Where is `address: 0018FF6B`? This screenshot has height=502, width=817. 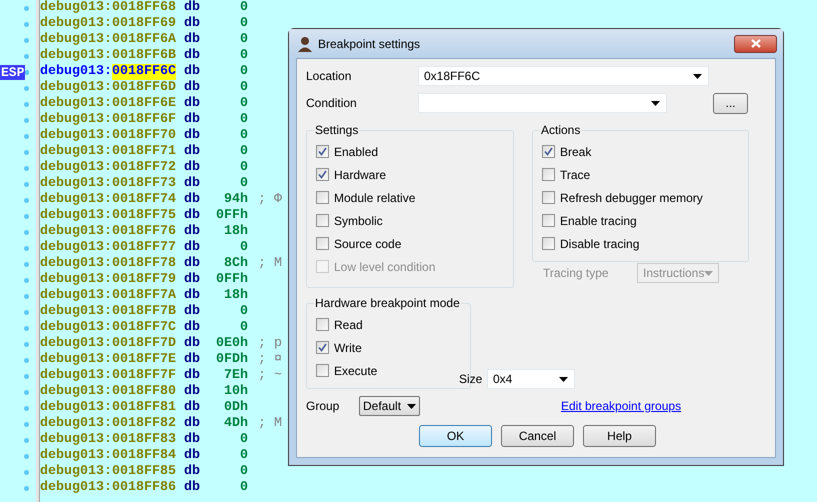 address: 0018FF6B is located at coordinates (144, 56).